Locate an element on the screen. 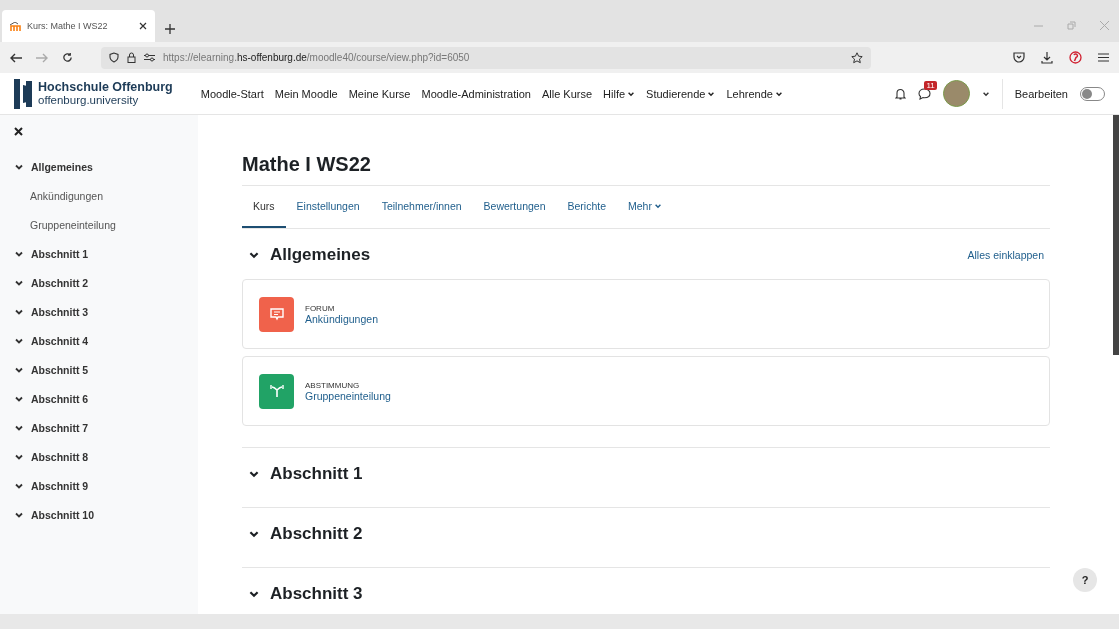  section-title: Abschnitt 1 is located at coordinates (316, 474).